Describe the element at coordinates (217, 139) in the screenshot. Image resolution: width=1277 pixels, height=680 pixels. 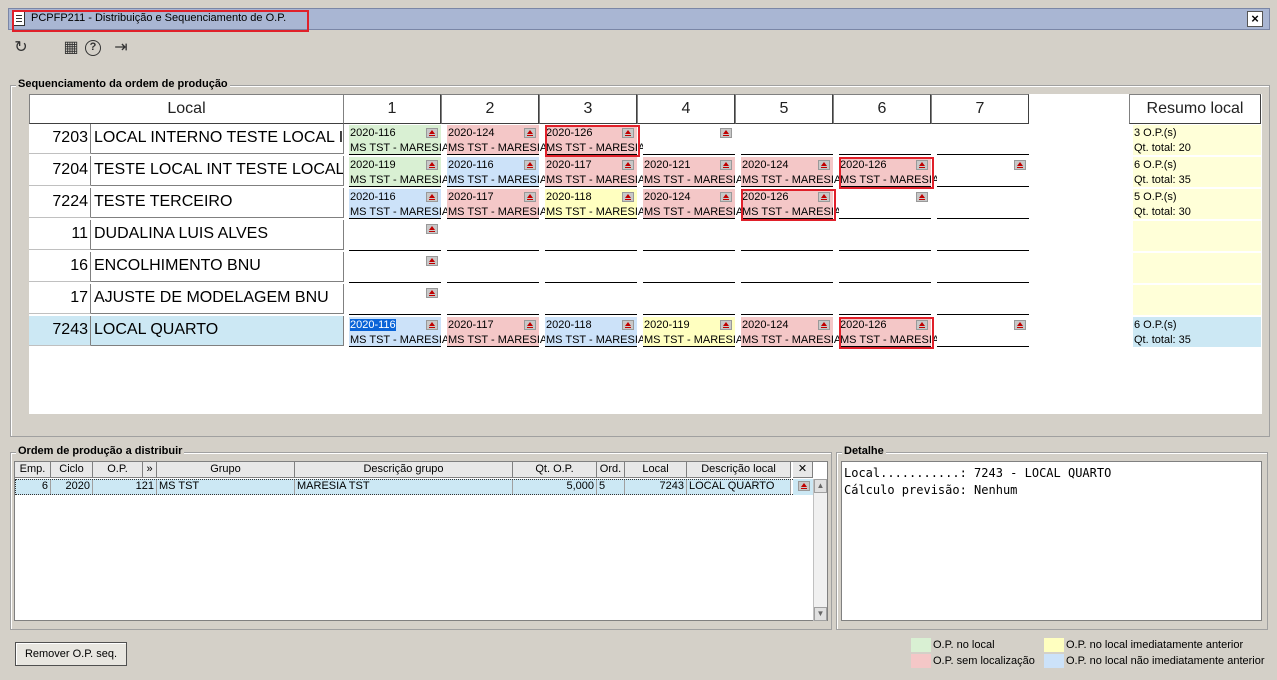
I see `row-local-name: LOCAL INTERNO TESTE LOCAL I` at that location.